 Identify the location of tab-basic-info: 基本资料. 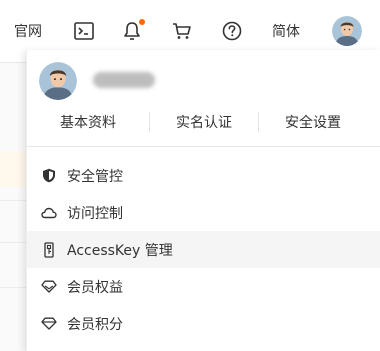
(88, 122).